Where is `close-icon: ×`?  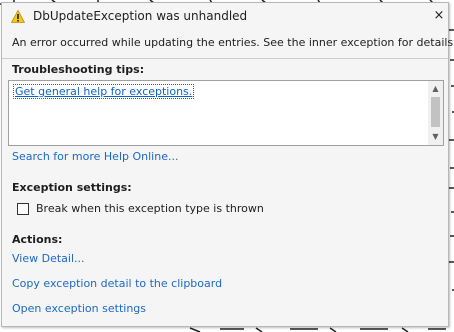
close-icon: × is located at coordinates (439, 15).